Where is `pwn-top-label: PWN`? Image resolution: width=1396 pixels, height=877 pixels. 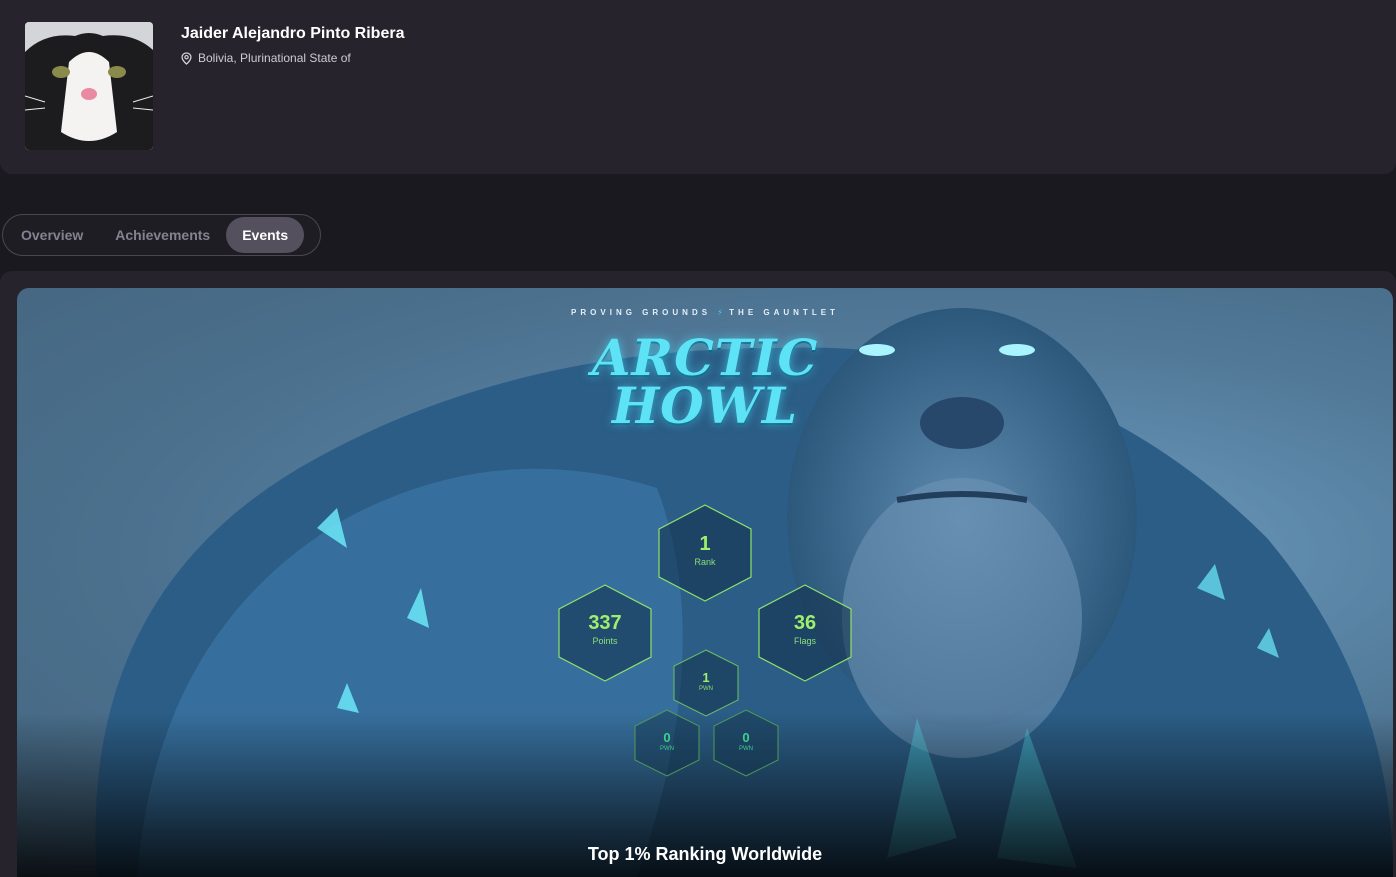 pwn-top-label: PWN is located at coordinates (706, 689).